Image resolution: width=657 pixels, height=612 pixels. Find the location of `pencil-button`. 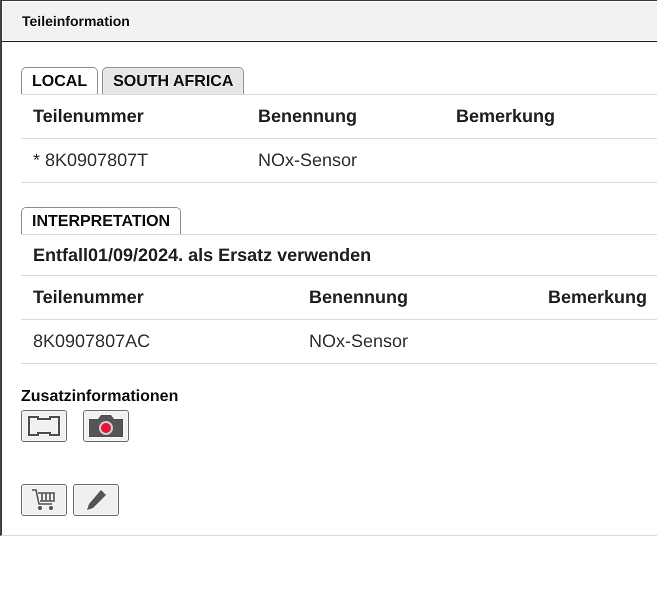

pencil-button is located at coordinates (96, 500).